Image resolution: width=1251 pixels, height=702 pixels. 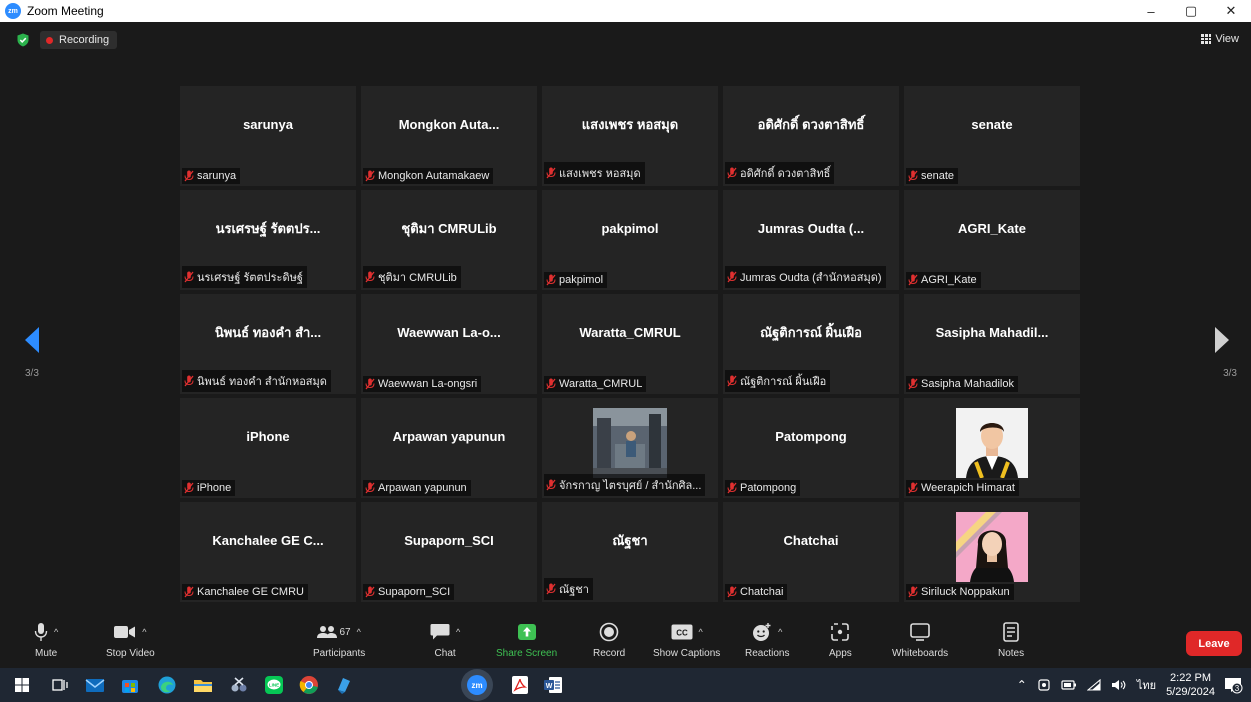 I want to click on participant-name: AGRI_Kate, so click(x=949, y=280).